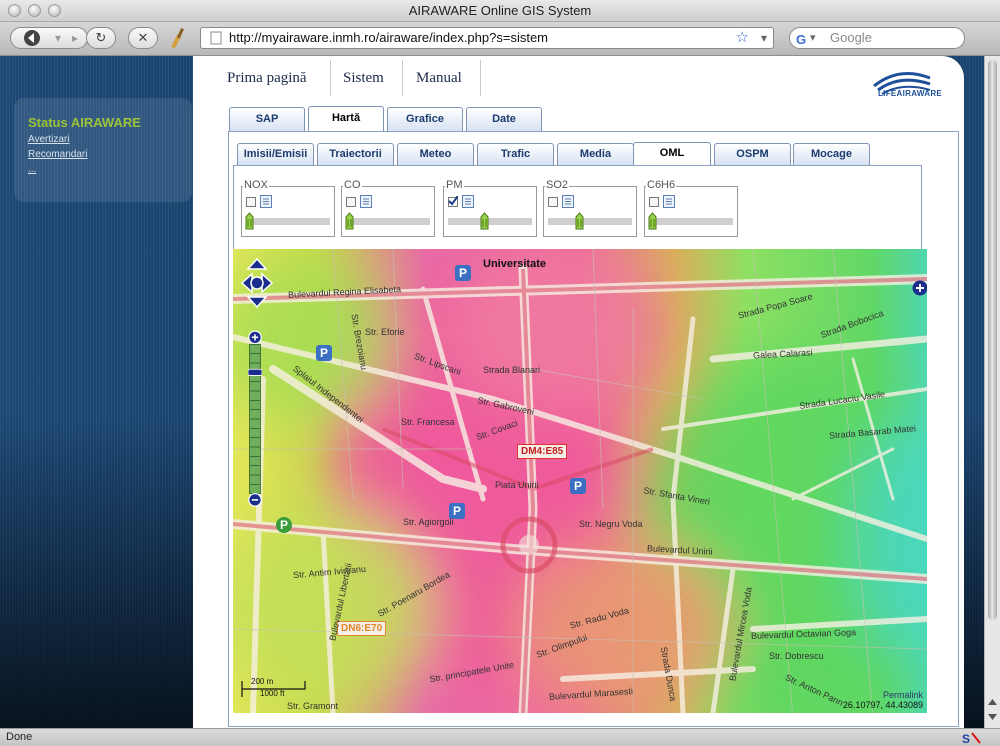  What do you see at coordinates (966, 738) in the screenshot?
I see `svg-text: S` at bounding box center [966, 738].